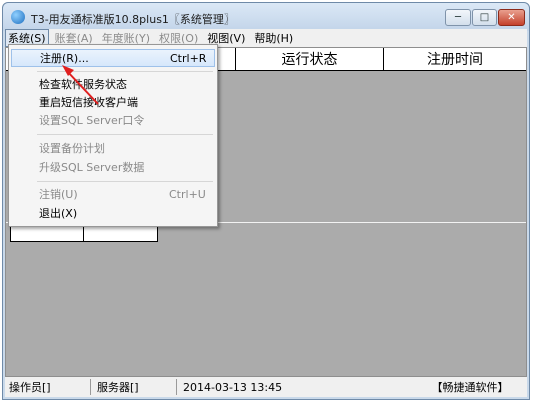  What do you see at coordinates (113, 58) in the screenshot?
I see `menu-item-register: 注册(R)... Ctrl+R` at bounding box center [113, 58].